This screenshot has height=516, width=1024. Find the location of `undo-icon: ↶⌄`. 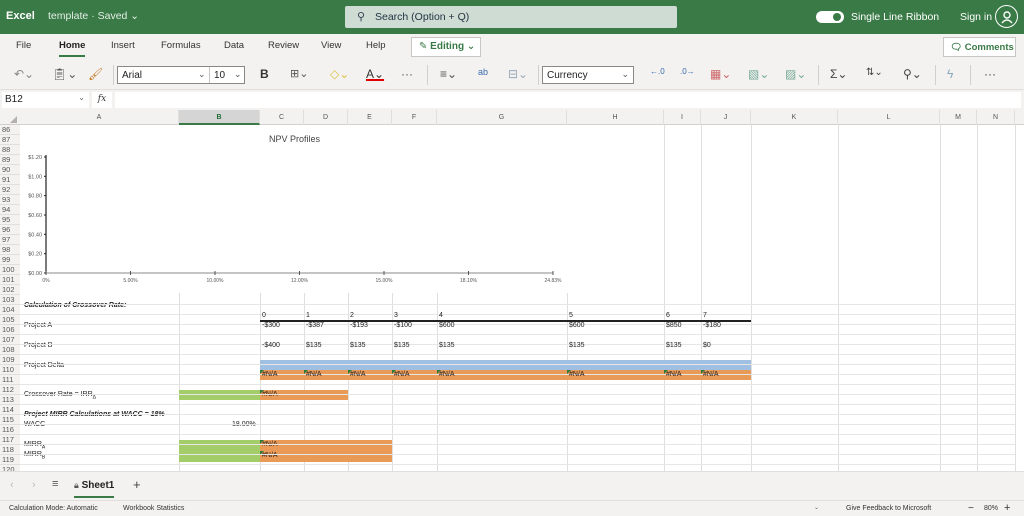

undo-icon: ↶⌄ is located at coordinates (24, 74).